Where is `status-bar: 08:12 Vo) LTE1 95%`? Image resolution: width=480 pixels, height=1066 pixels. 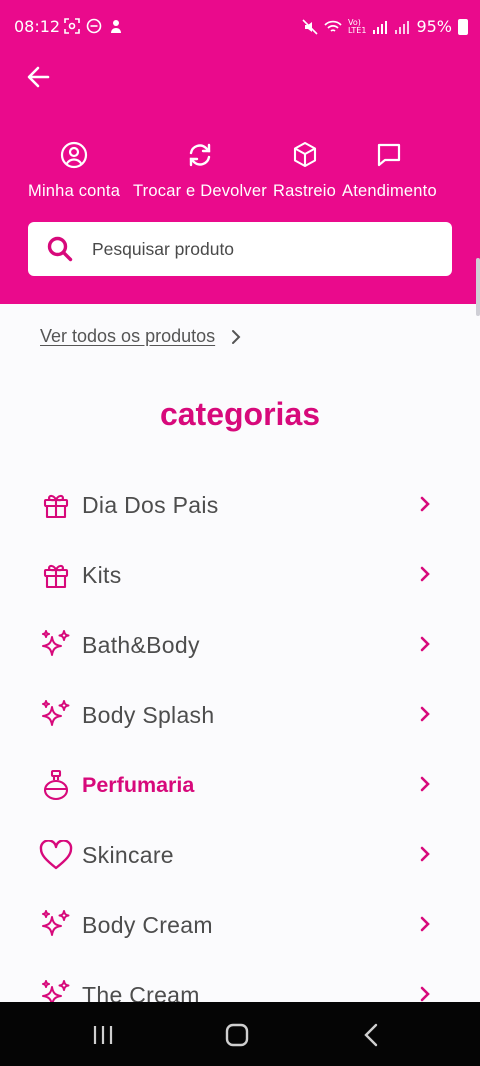
status-bar: 08:12 Vo) LTE1 95% is located at coordinates (240, 27).